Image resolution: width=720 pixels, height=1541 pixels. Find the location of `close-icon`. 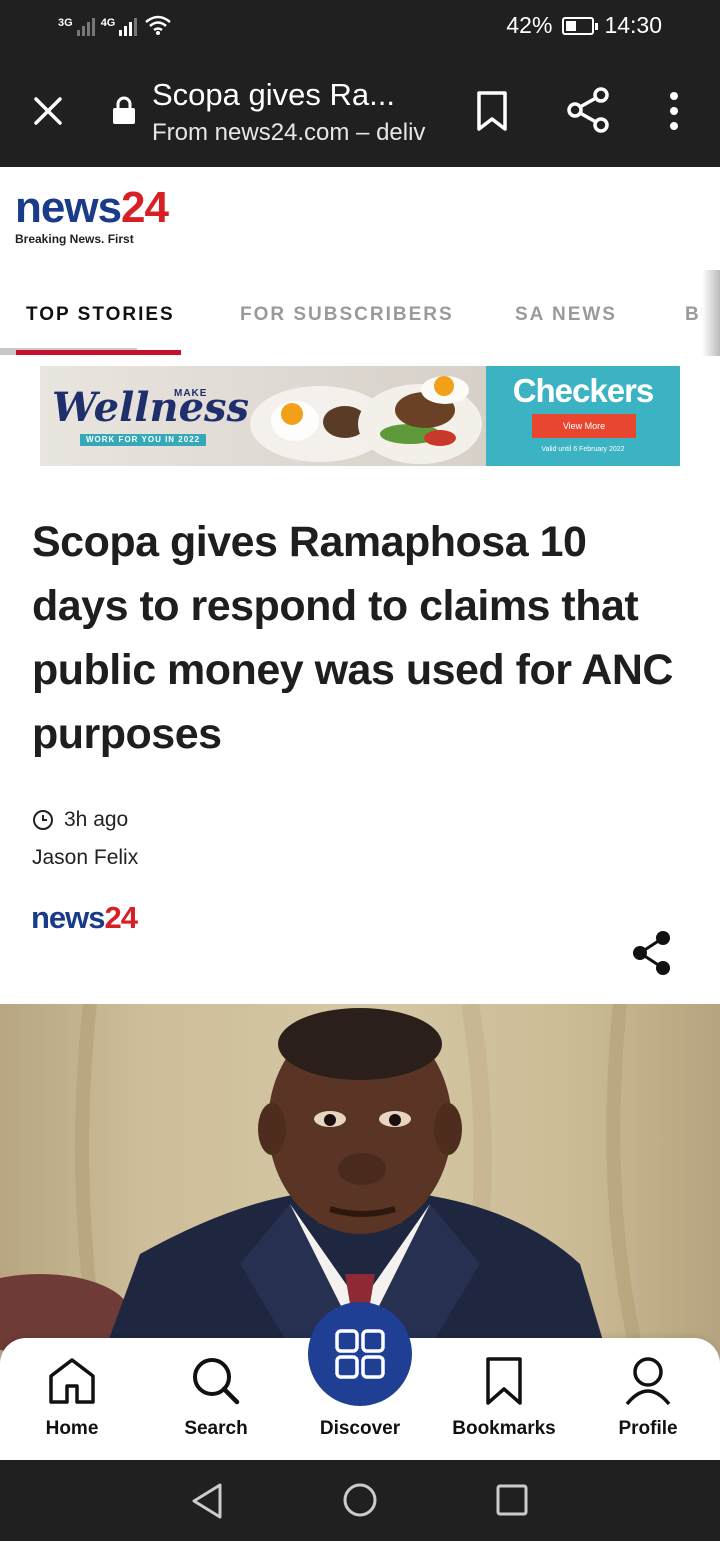

close-icon is located at coordinates (48, 111).